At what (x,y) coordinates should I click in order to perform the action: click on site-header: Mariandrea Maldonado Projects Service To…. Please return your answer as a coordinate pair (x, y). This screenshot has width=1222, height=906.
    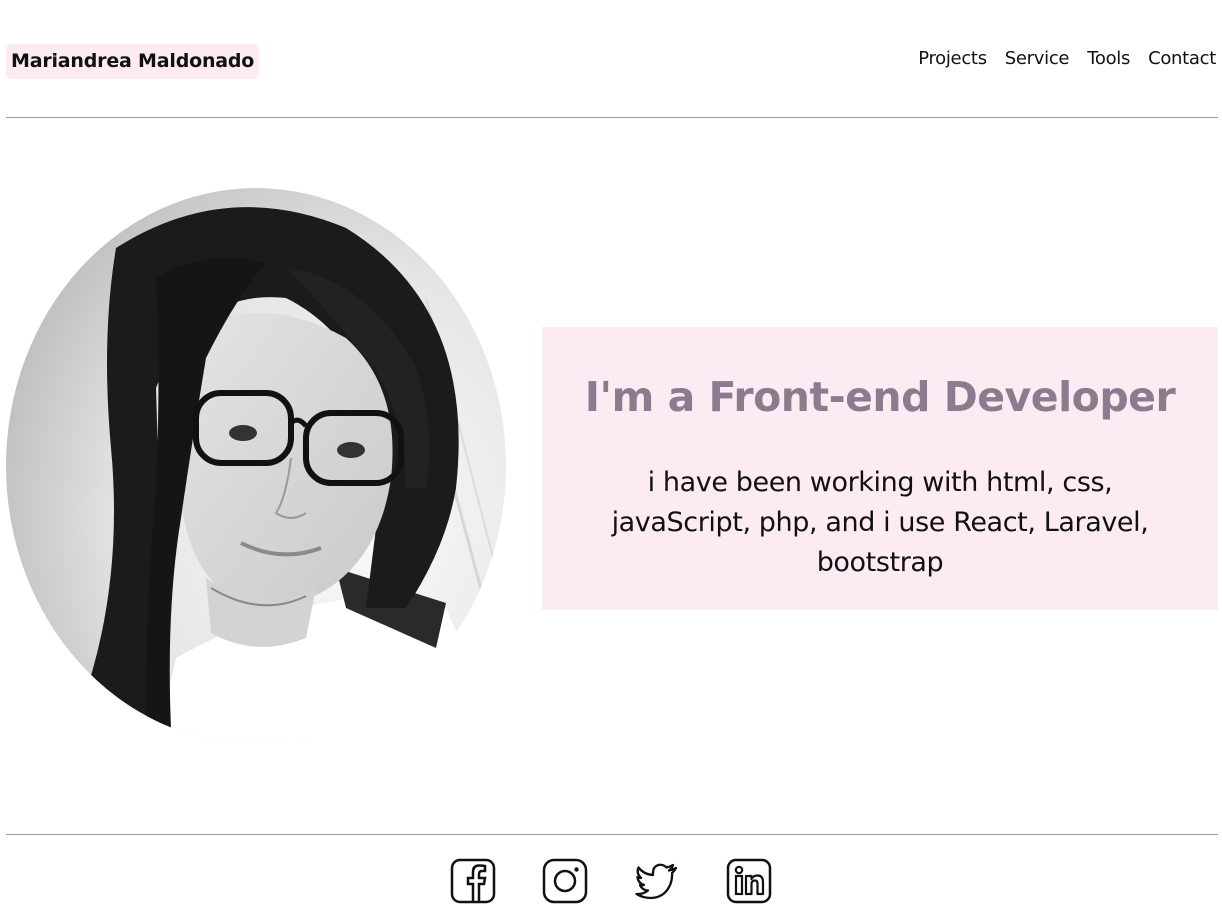
    Looking at the image, I should click on (612, 59).